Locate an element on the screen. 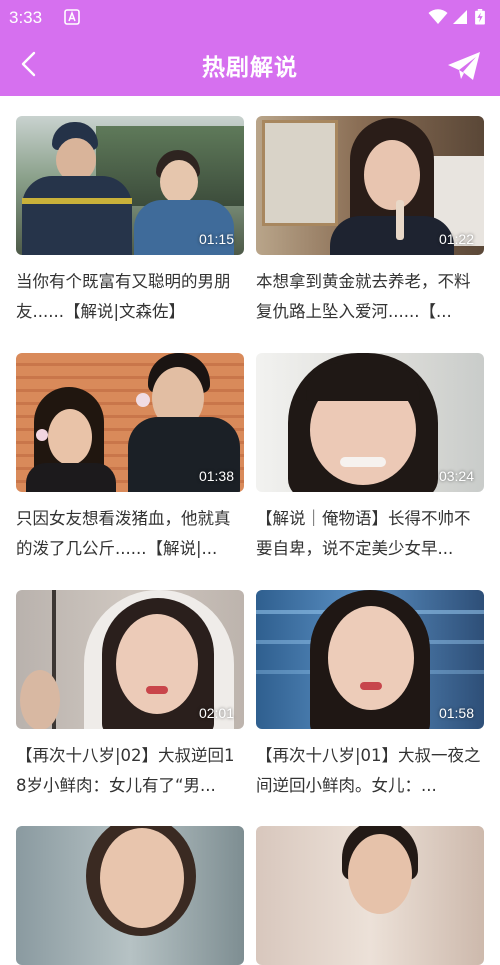 Image resolution: width=500 pixels, height=965 pixels. send-icon is located at coordinates (464, 66).